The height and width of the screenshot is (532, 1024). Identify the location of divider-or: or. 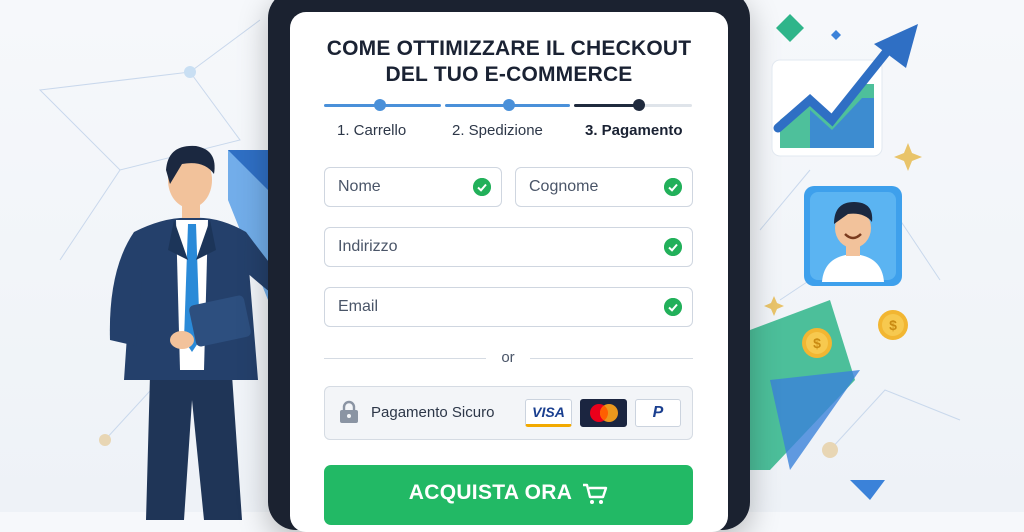
(508, 357).